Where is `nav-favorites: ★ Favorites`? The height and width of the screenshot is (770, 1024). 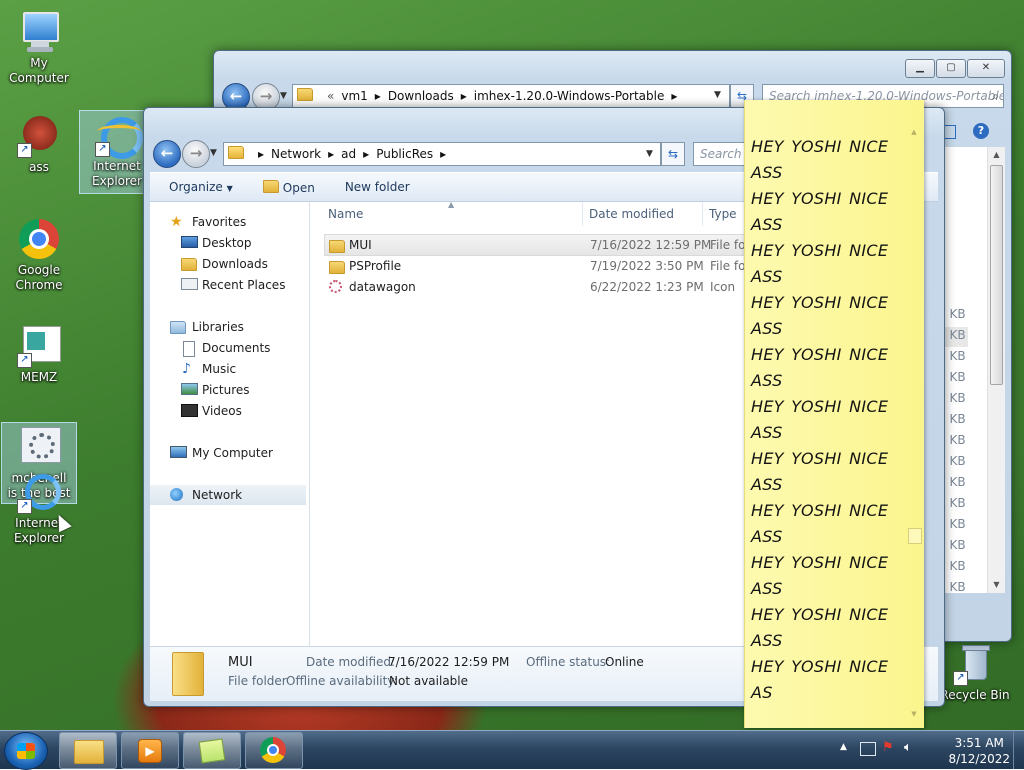
nav-favorites: ★ Favorites is located at coordinates (228, 222).